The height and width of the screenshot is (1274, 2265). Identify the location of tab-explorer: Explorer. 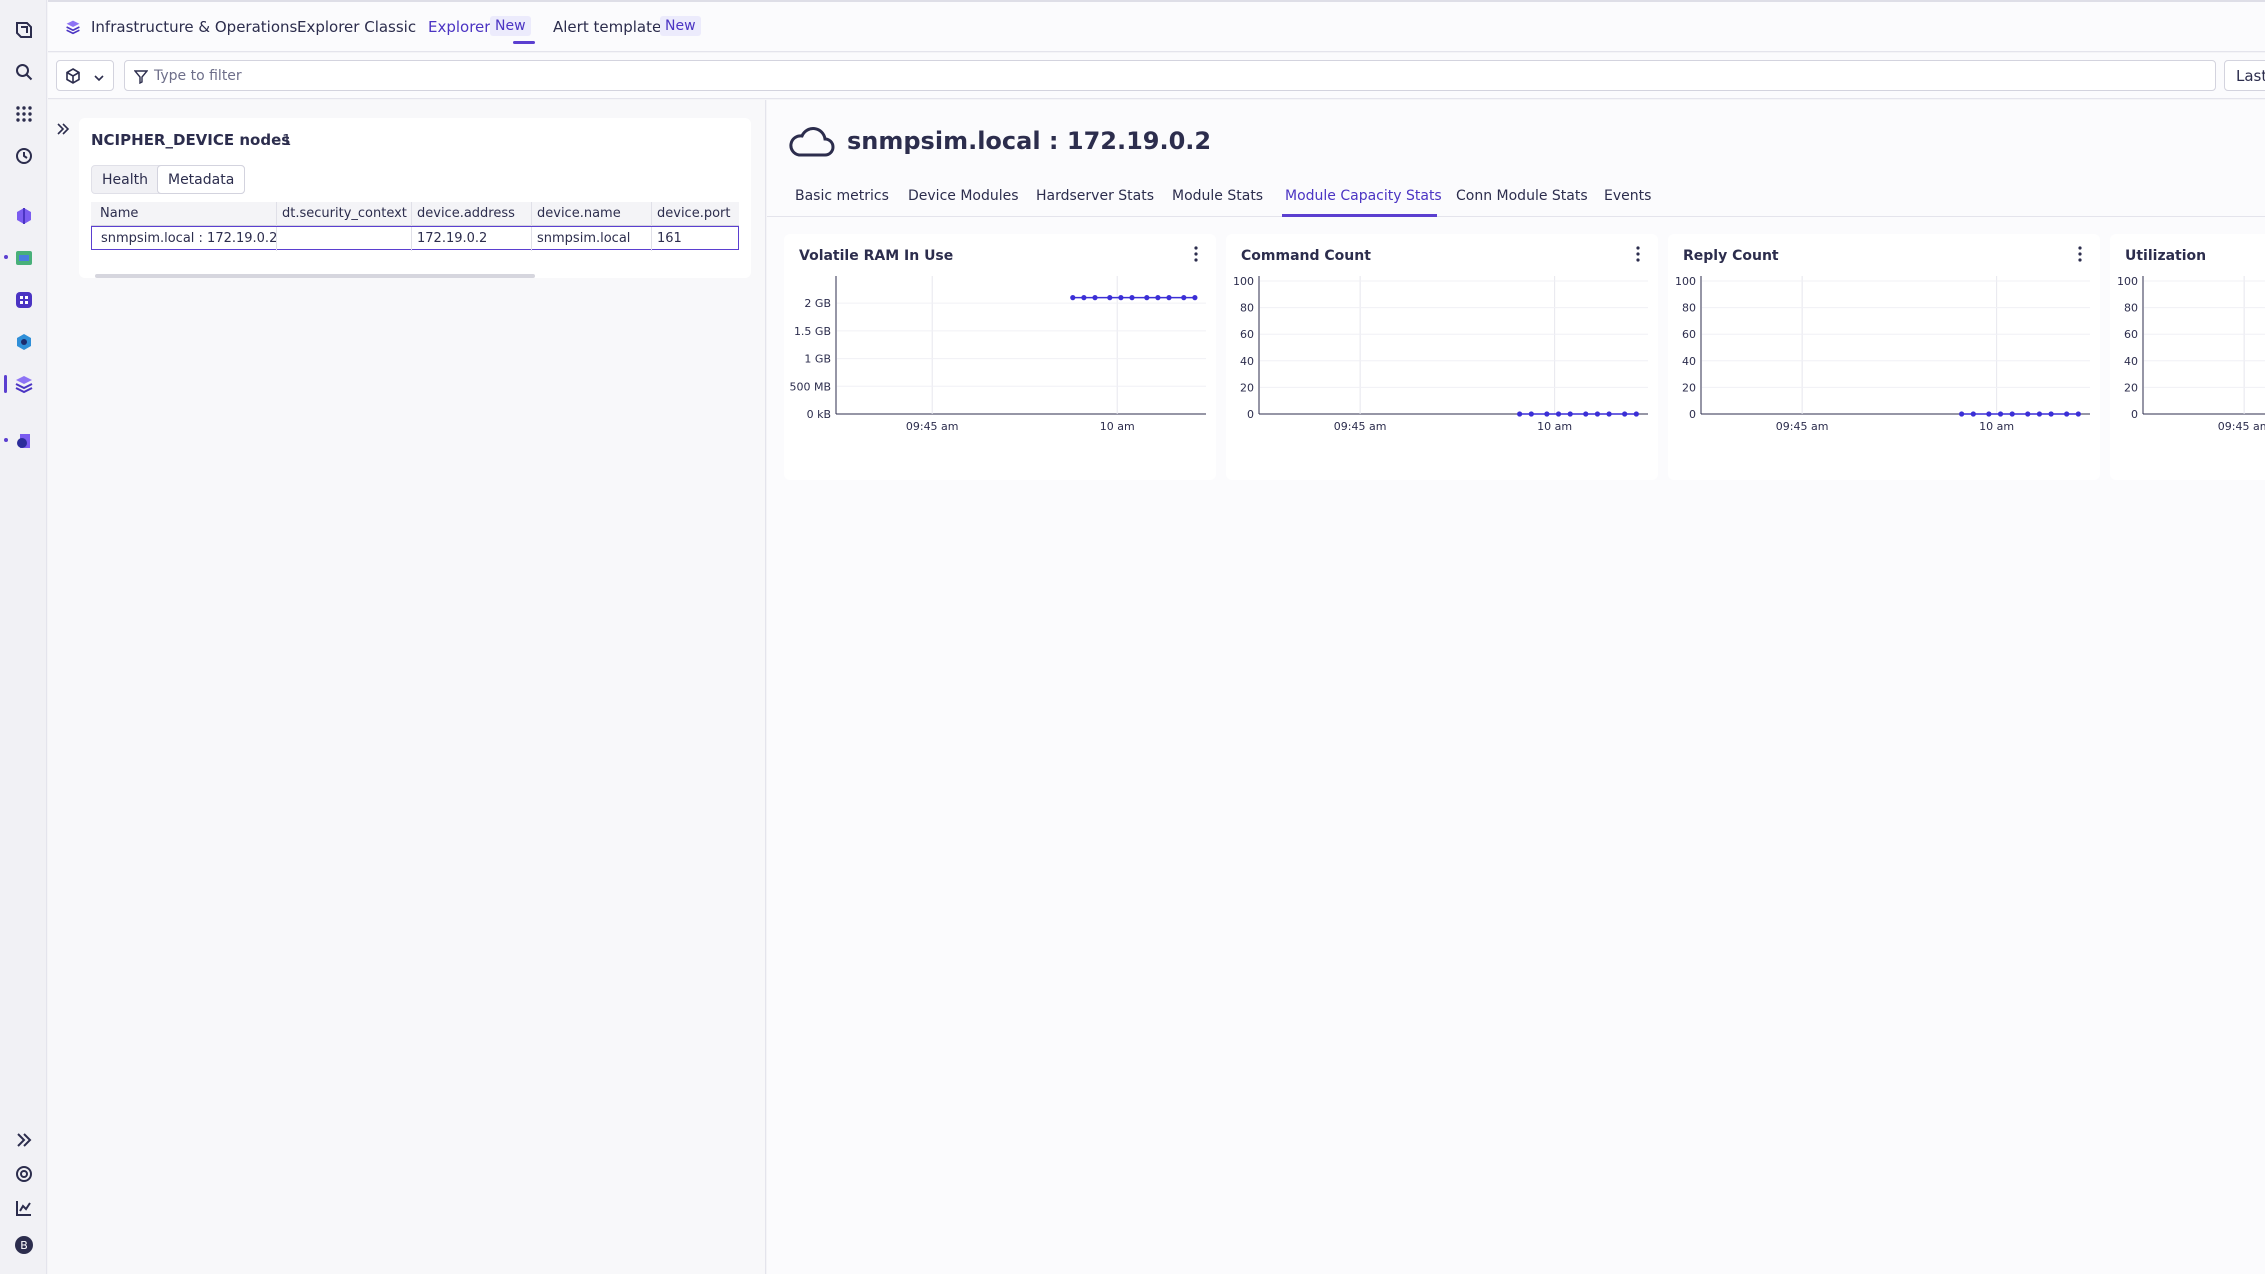
(459, 27).